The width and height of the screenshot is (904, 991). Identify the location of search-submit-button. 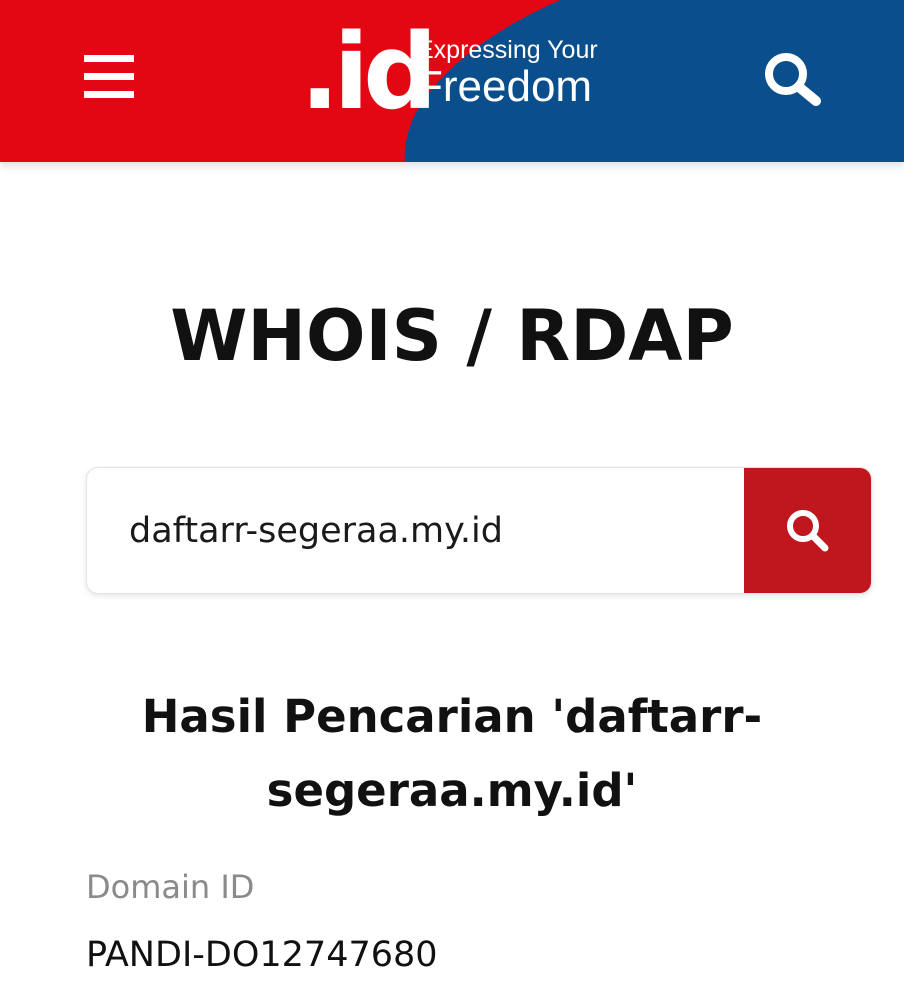
(807, 530).